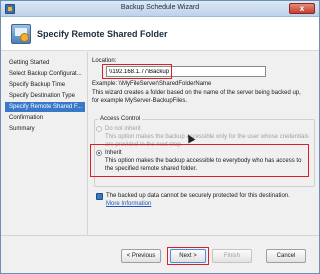  What do you see at coordinates (152, 84) in the screenshot?
I see `example-text: Example: \\MyFileServer\SharedFolderName` at bounding box center [152, 84].